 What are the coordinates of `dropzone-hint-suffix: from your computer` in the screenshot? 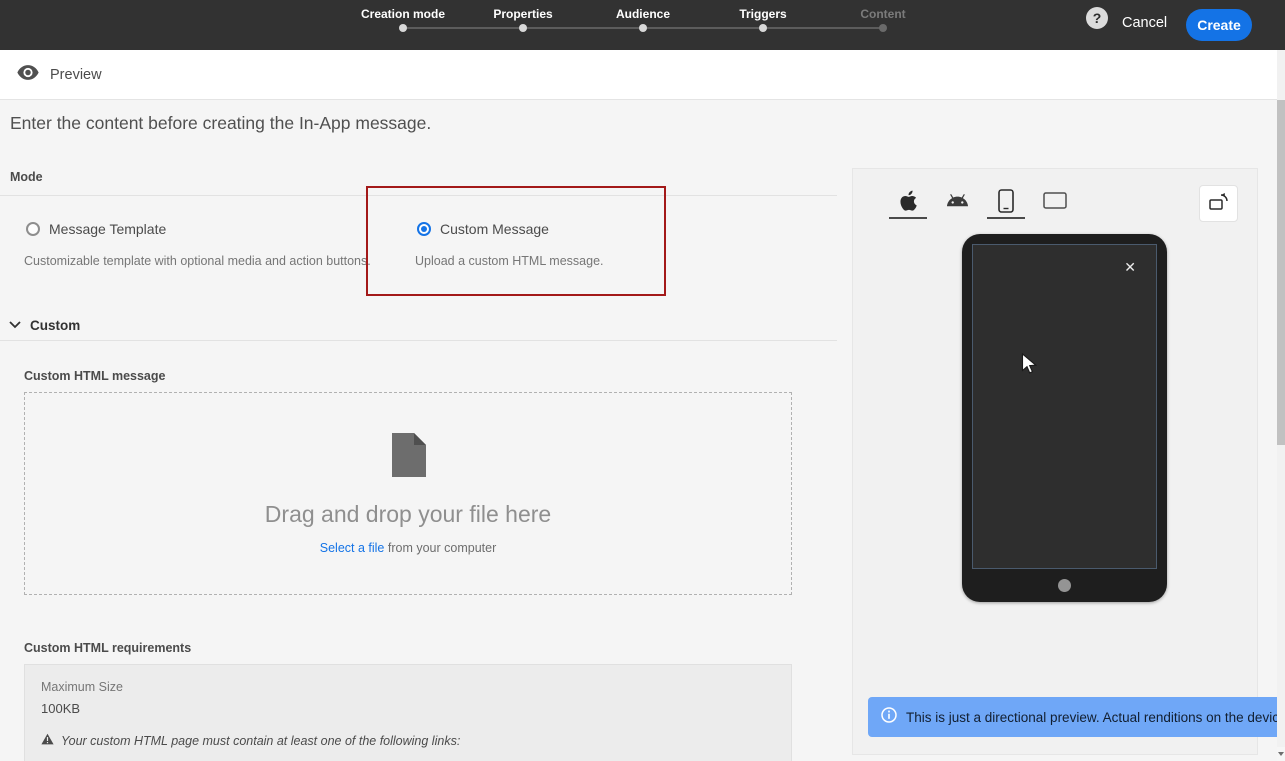 It's located at (442, 548).